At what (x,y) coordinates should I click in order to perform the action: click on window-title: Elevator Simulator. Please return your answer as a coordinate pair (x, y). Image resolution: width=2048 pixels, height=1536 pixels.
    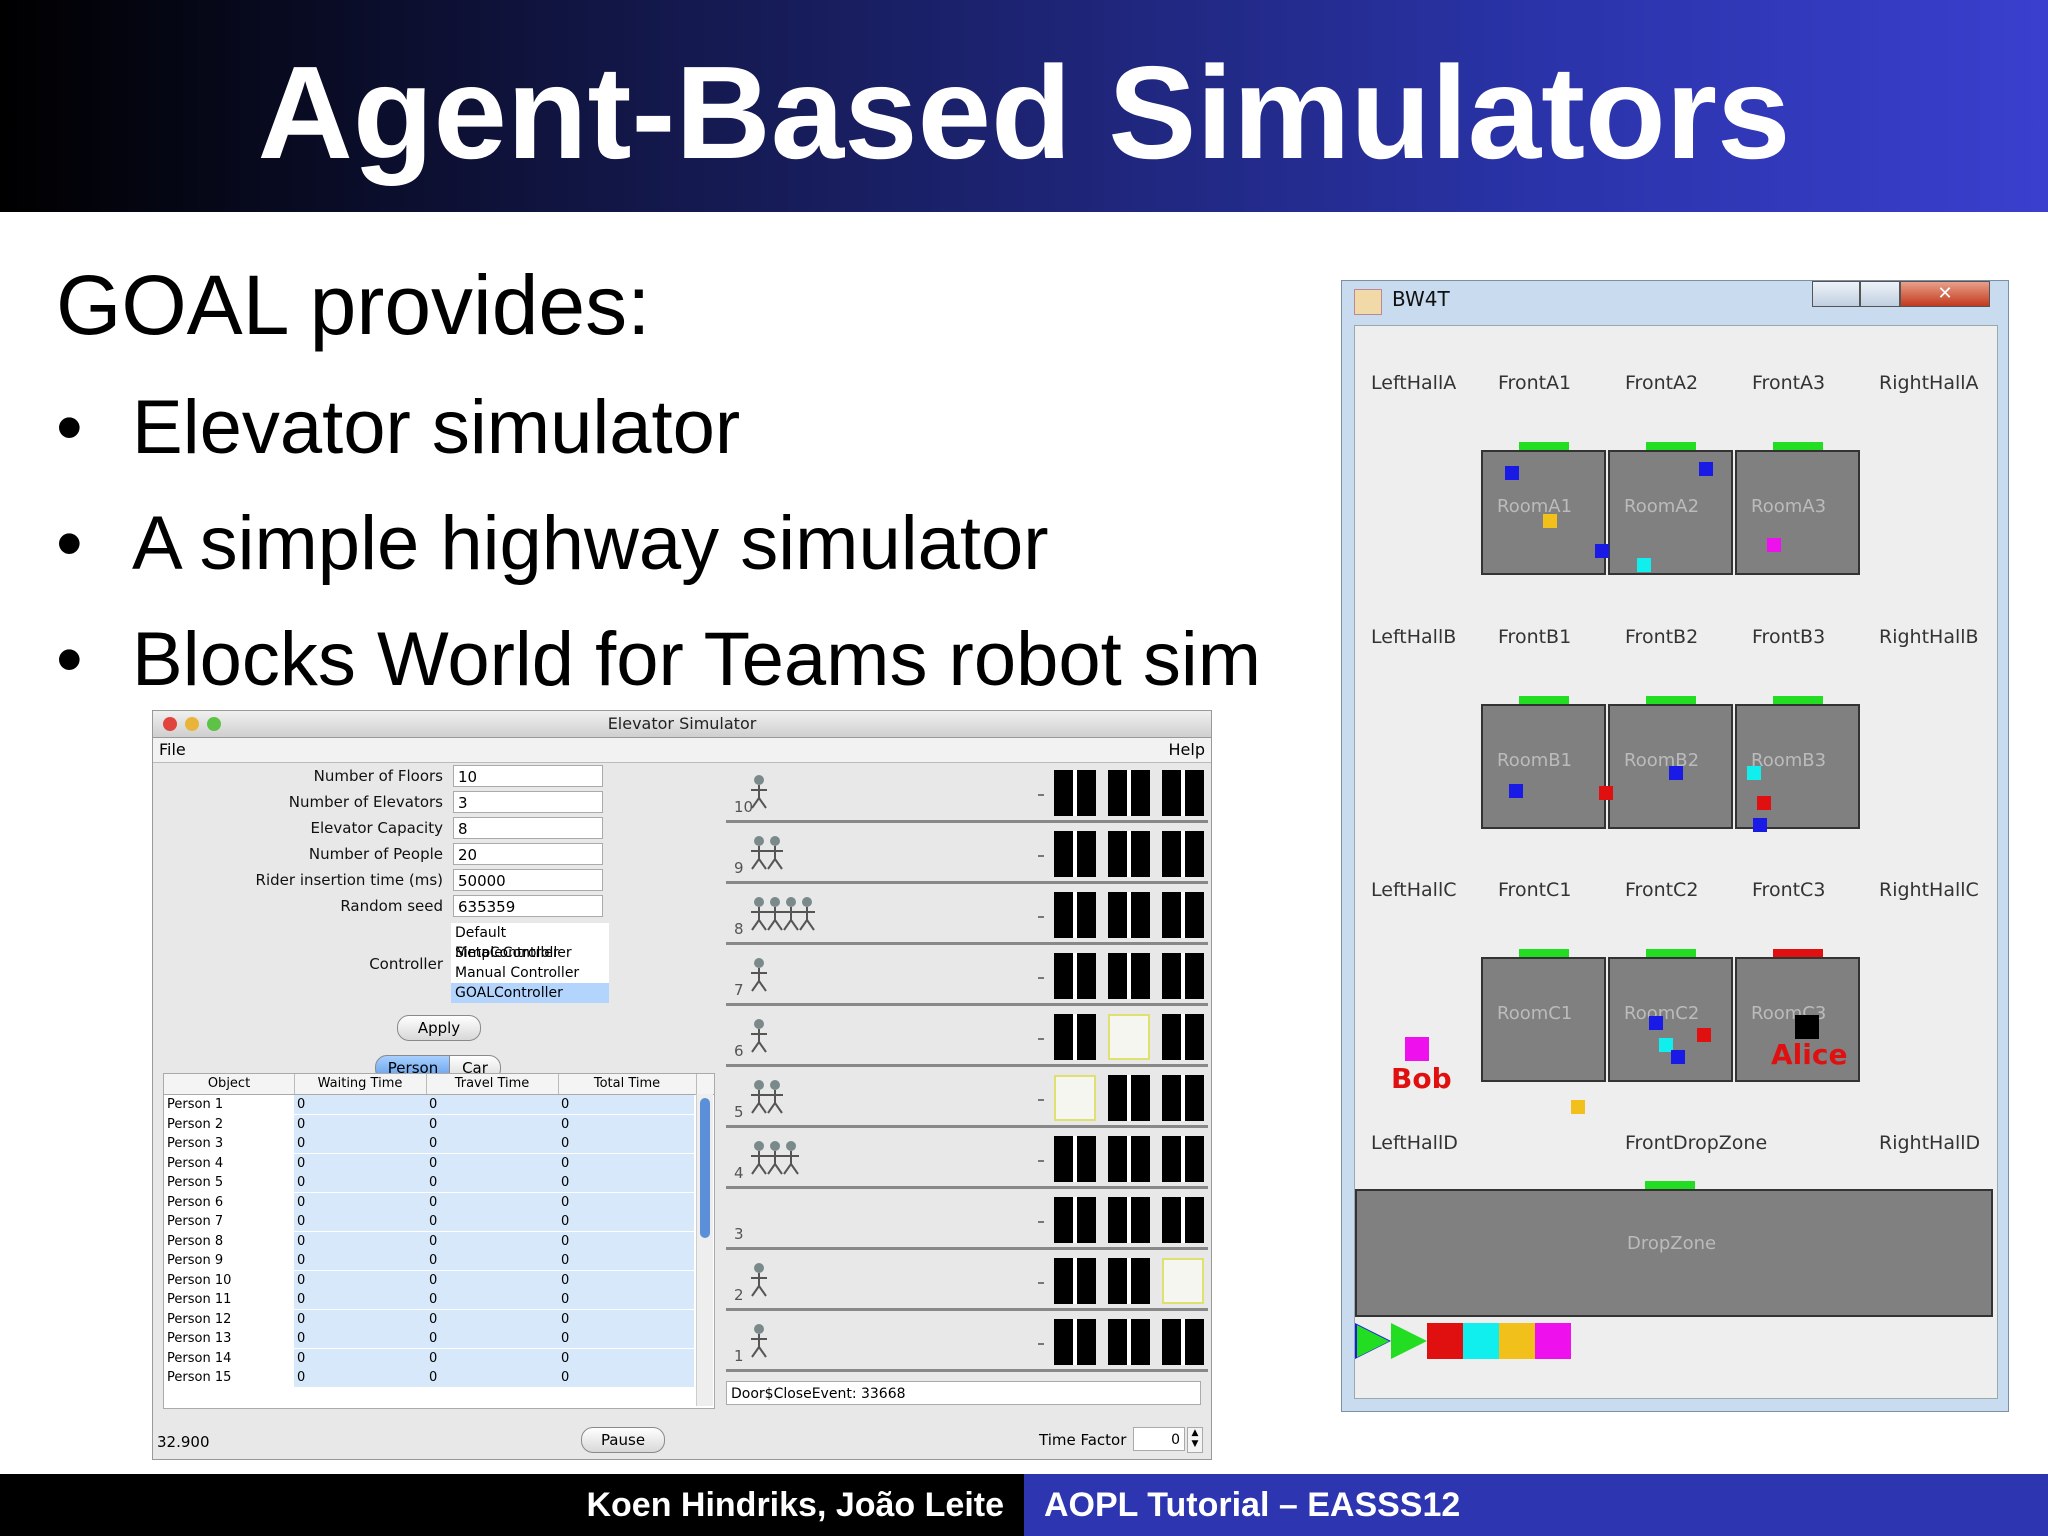
    Looking at the image, I should click on (682, 723).